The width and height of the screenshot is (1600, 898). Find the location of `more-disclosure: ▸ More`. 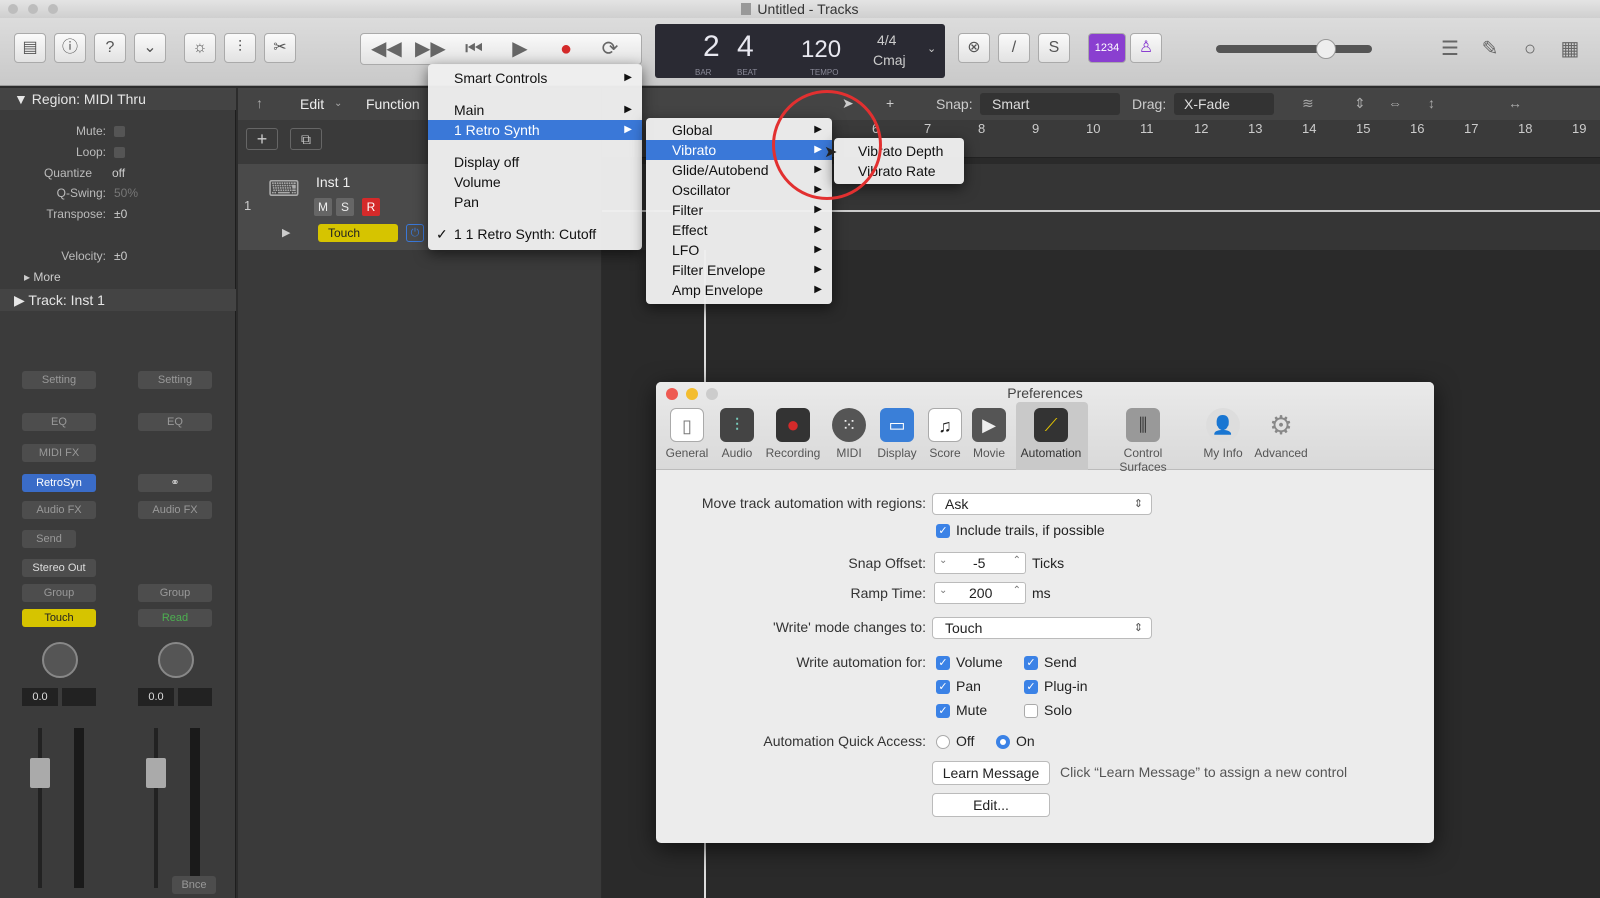

more-disclosure: ▸ More is located at coordinates (42, 277).